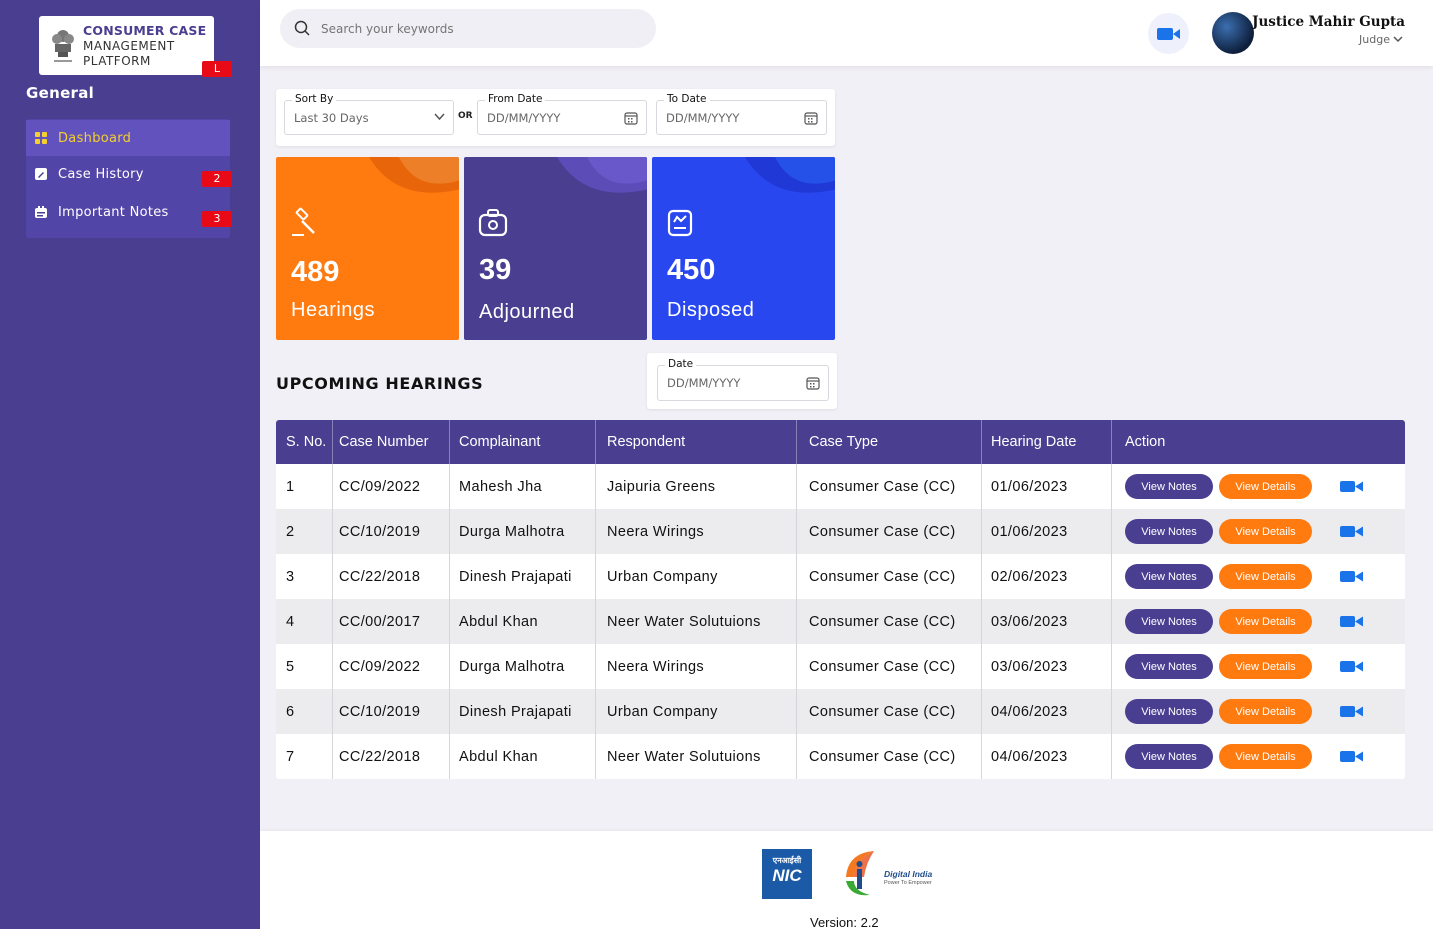  I want to click on digital-india-text: Digital India, so click(908, 874).